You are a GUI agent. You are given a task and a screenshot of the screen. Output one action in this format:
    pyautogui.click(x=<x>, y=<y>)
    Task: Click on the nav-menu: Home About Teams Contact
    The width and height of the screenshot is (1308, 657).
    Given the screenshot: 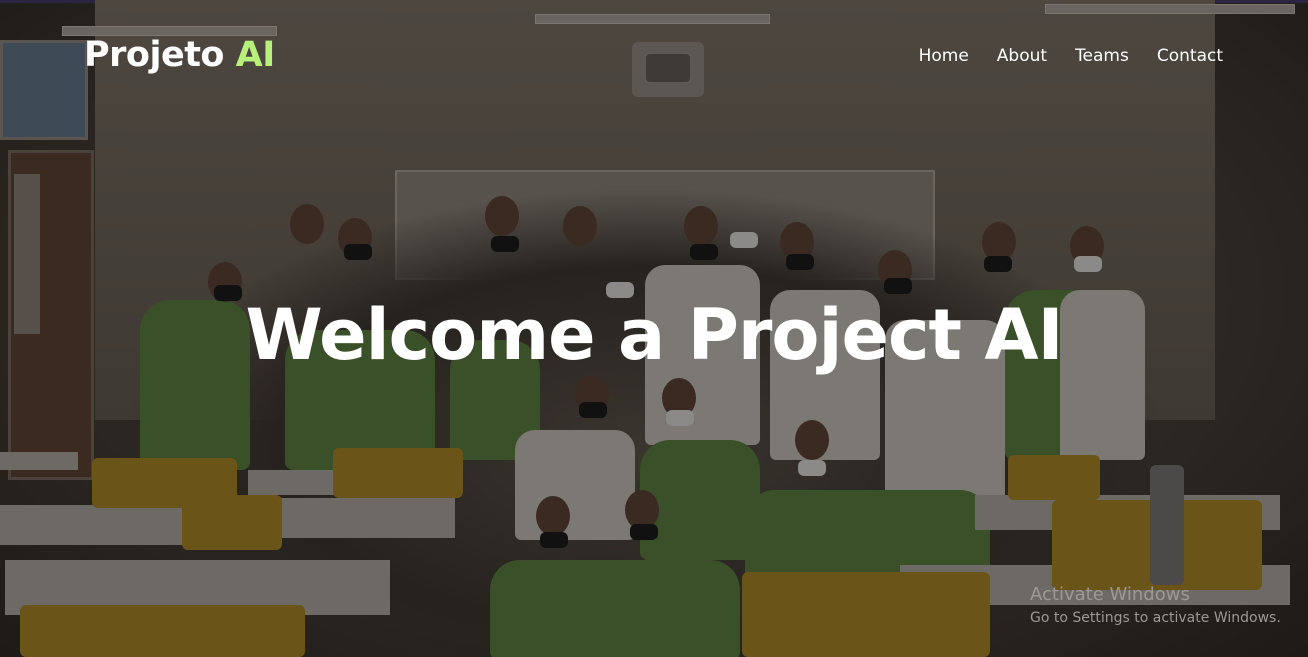 What is the action you would take?
    pyautogui.click(x=1071, y=56)
    